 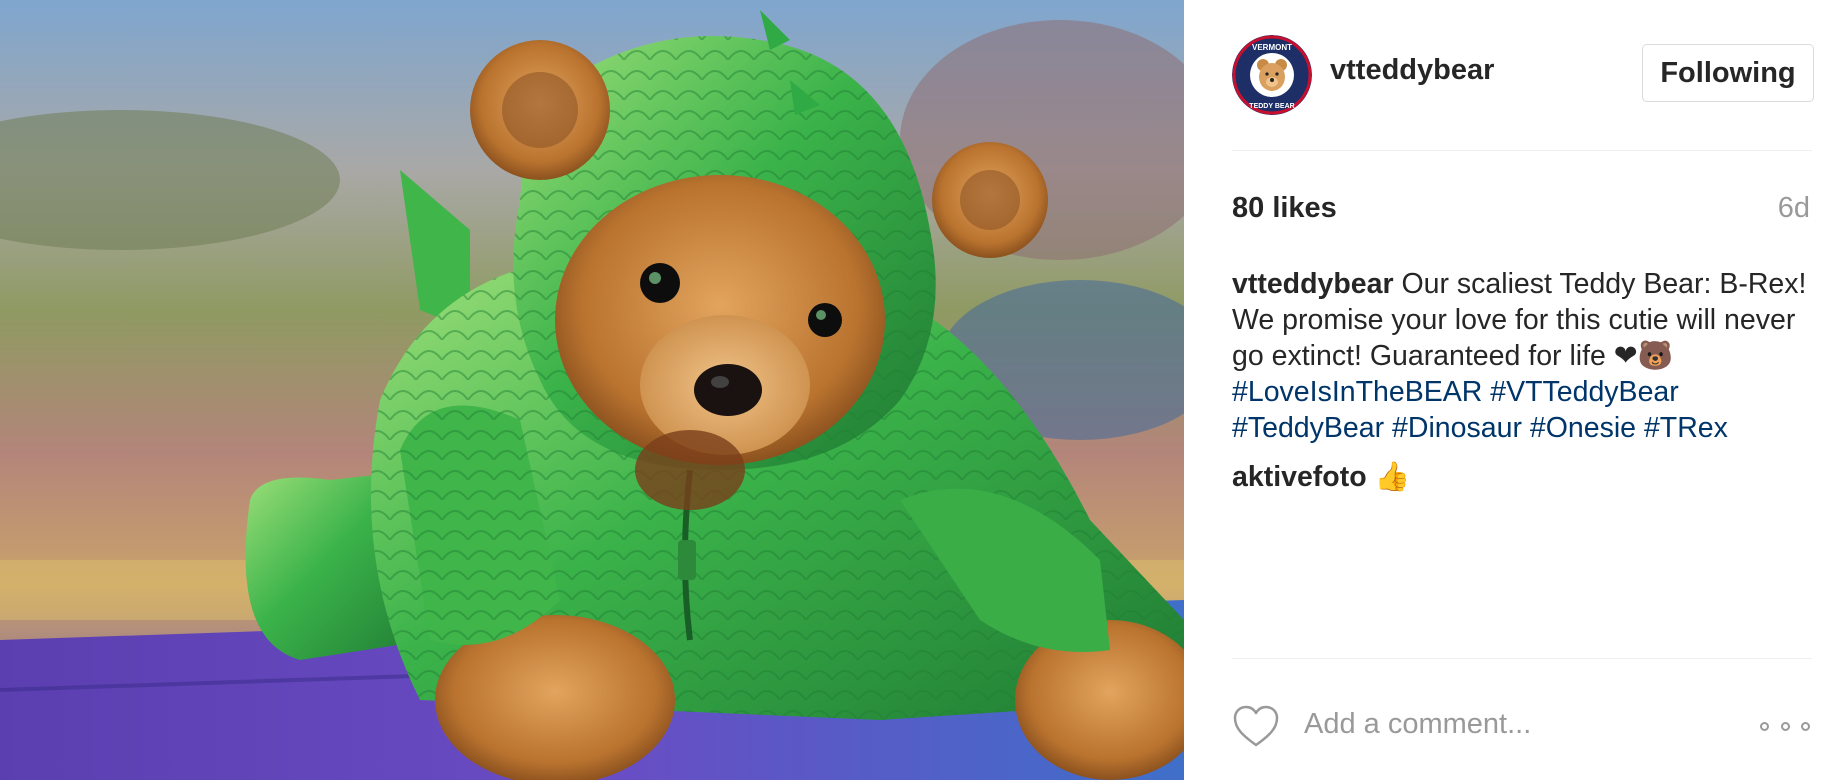 I want to click on post-age: 6d, so click(x=1794, y=208).